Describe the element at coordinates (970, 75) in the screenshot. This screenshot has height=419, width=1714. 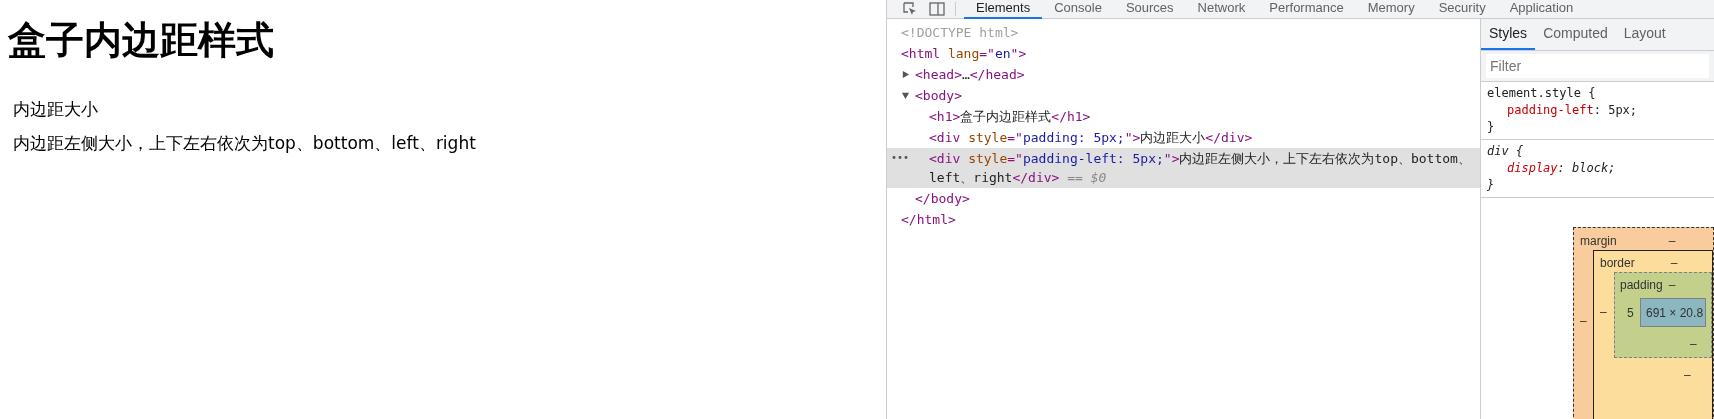
I see `dom-line-text: <head>…</head>` at that location.